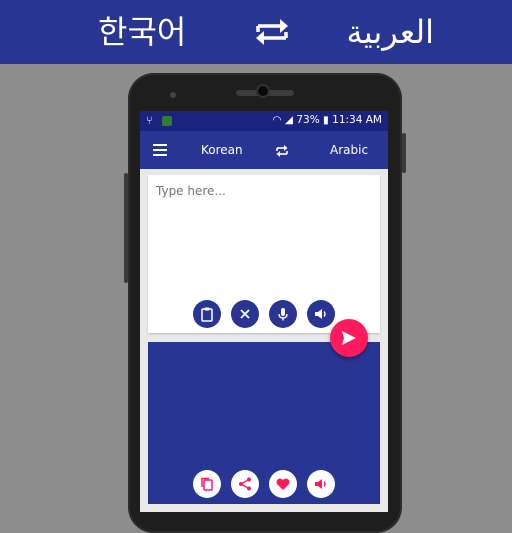 The height and width of the screenshot is (533, 512). Describe the element at coordinates (159, 120) in the screenshot. I see `status-left-icons: ⑂` at that location.